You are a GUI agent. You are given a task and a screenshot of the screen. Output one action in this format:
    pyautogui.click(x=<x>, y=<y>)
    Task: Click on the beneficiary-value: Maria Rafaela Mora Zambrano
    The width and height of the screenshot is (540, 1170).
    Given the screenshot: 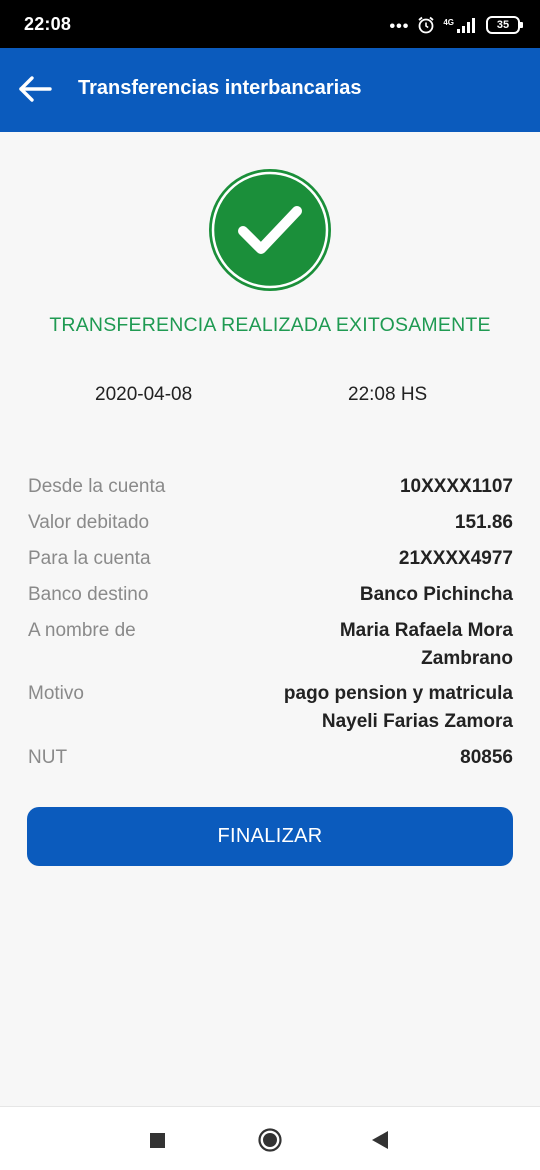 What is the action you would take?
    pyautogui.click(x=426, y=644)
    